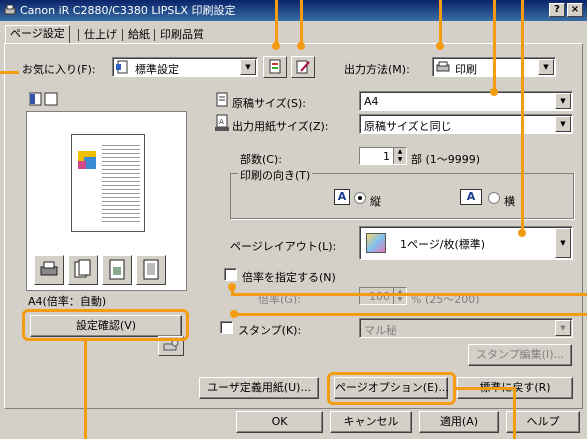 Image resolution: width=587 pixels, height=439 pixels. Describe the element at coordinates (122, 67) in the screenshot. I see `favorites-icon` at that location.